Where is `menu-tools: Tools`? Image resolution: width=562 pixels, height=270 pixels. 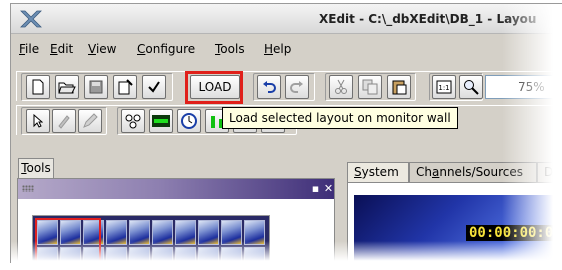
menu-tools: Tools is located at coordinates (230, 49).